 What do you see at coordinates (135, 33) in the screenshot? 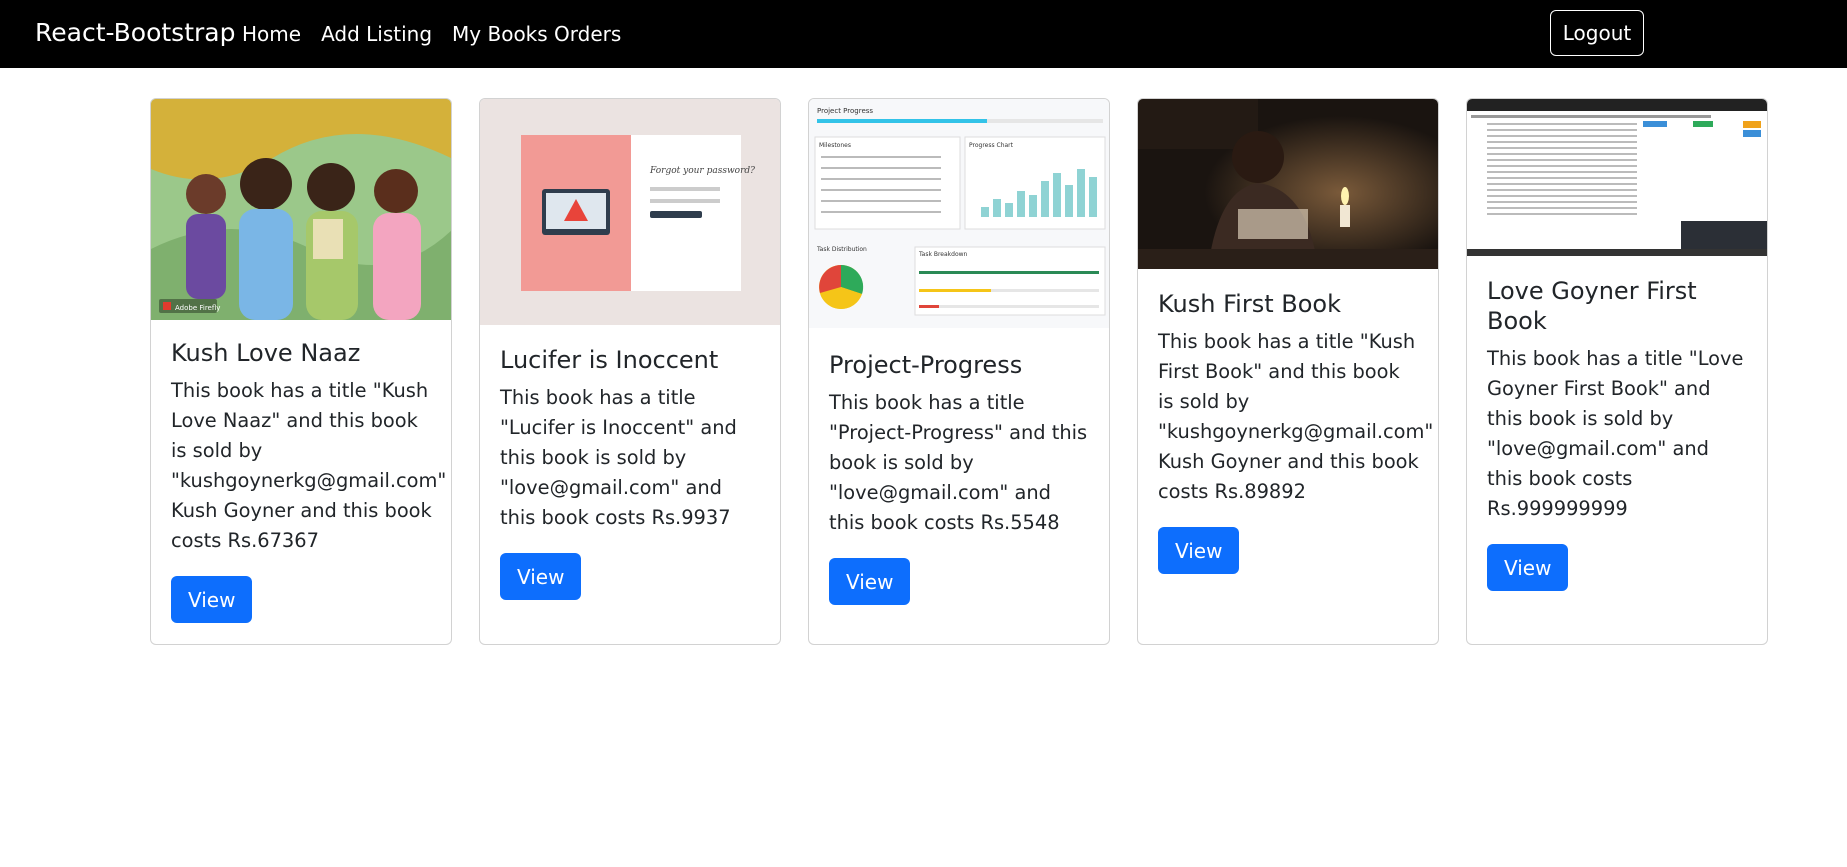
I see `brand-link: React-Bootstrap` at bounding box center [135, 33].